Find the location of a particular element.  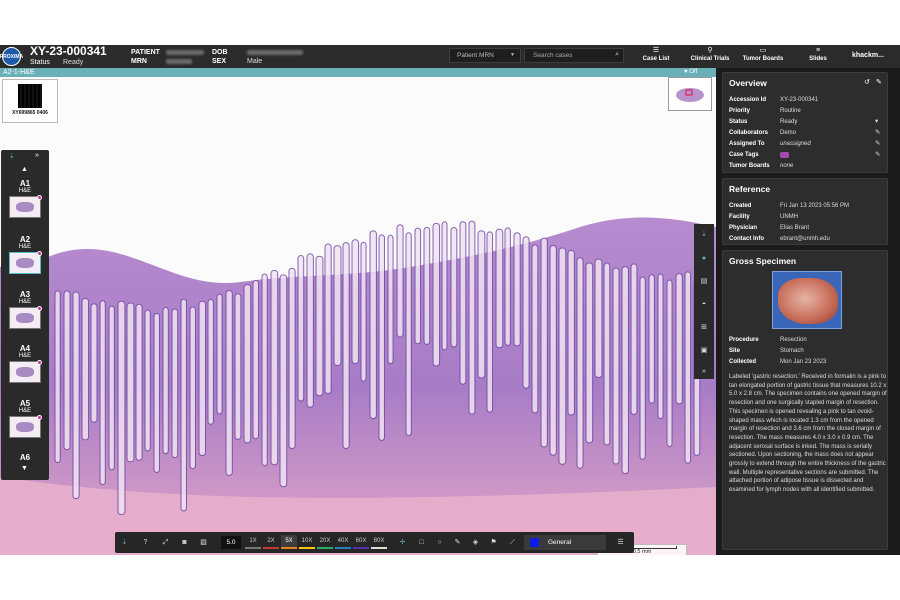

collapse-panel-icon: » is located at coordinates (704, 372).